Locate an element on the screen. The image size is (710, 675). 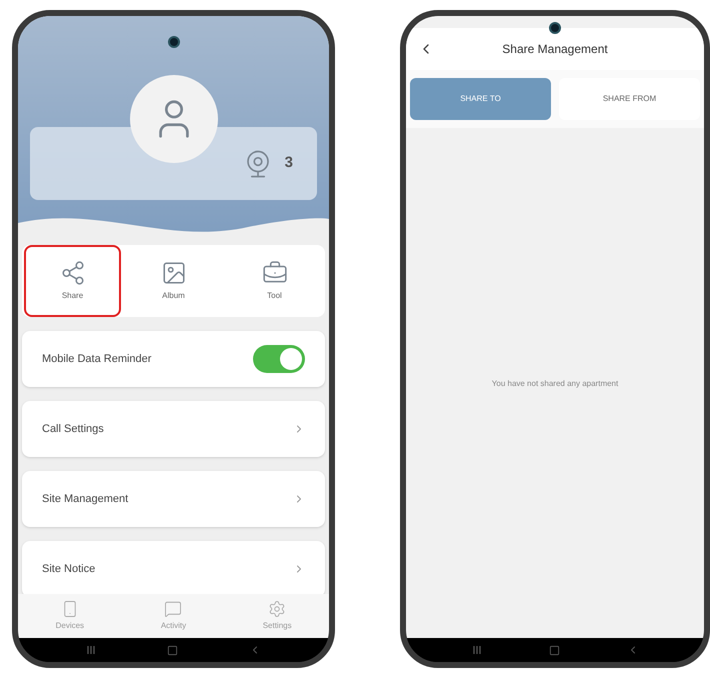
settings-label: Call Settings is located at coordinates (73, 429).